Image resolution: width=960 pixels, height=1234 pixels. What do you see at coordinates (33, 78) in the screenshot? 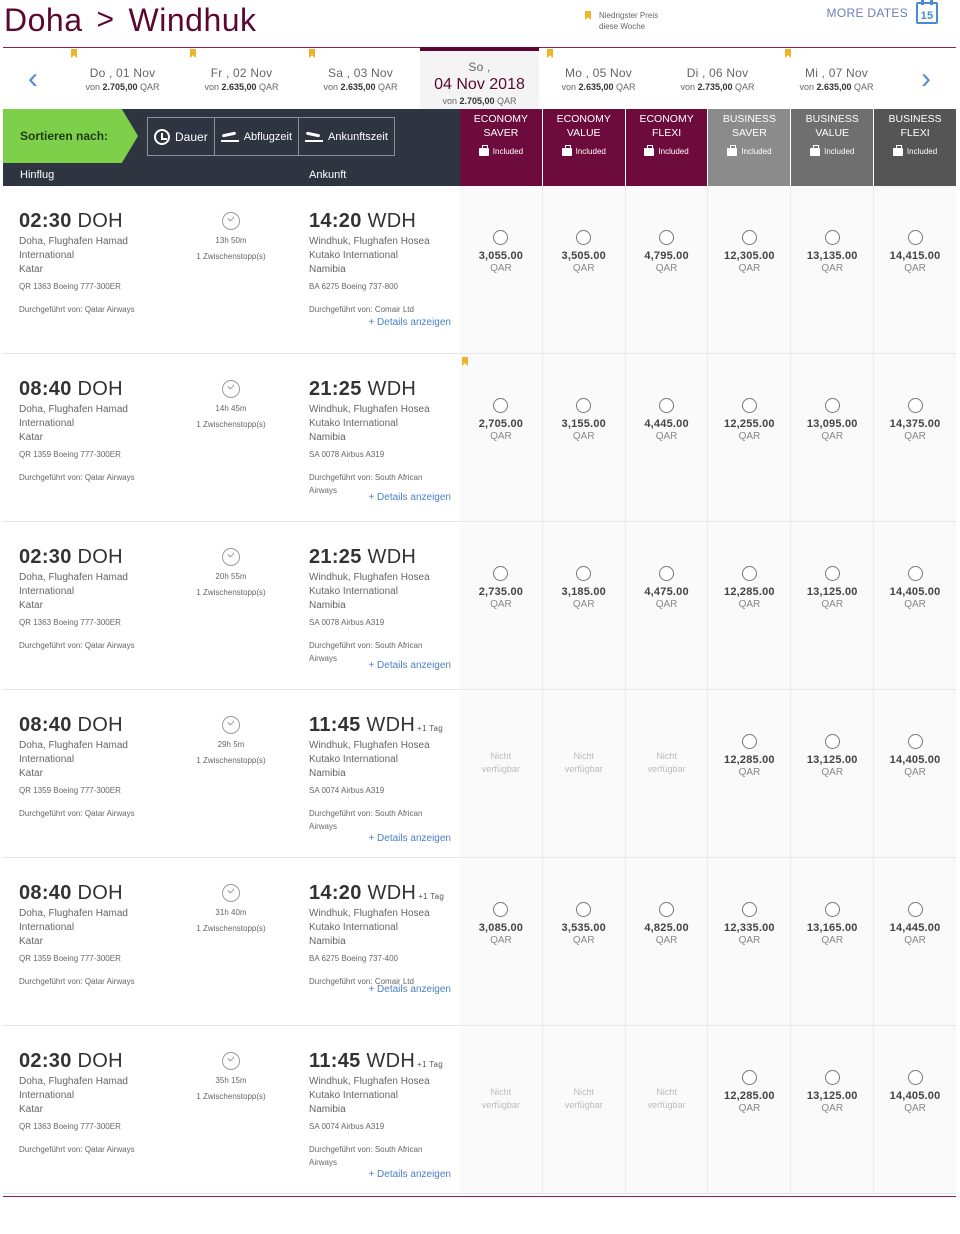
I see `prev-dates-arrow-icon: ‹` at bounding box center [33, 78].